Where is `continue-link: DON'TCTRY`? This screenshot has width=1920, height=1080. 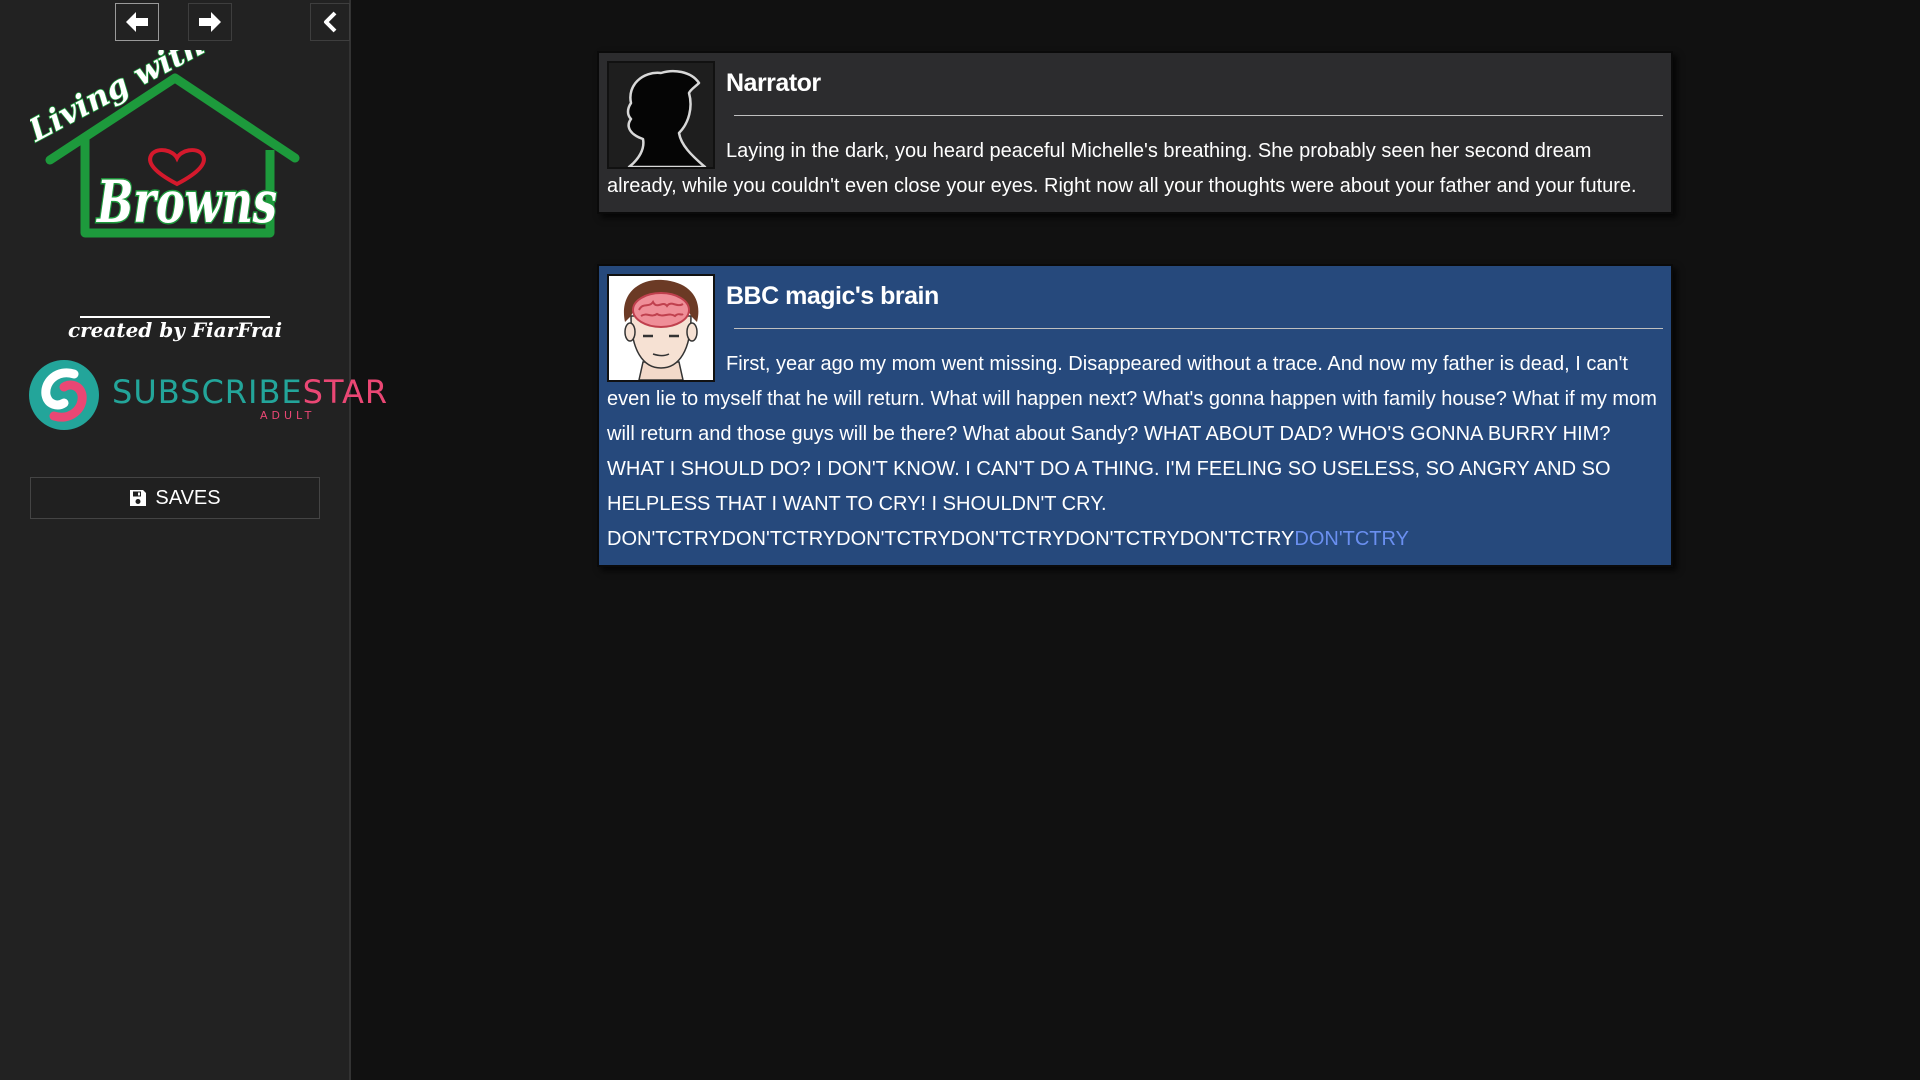
continue-link: DON'TCTRY is located at coordinates (1351, 539).